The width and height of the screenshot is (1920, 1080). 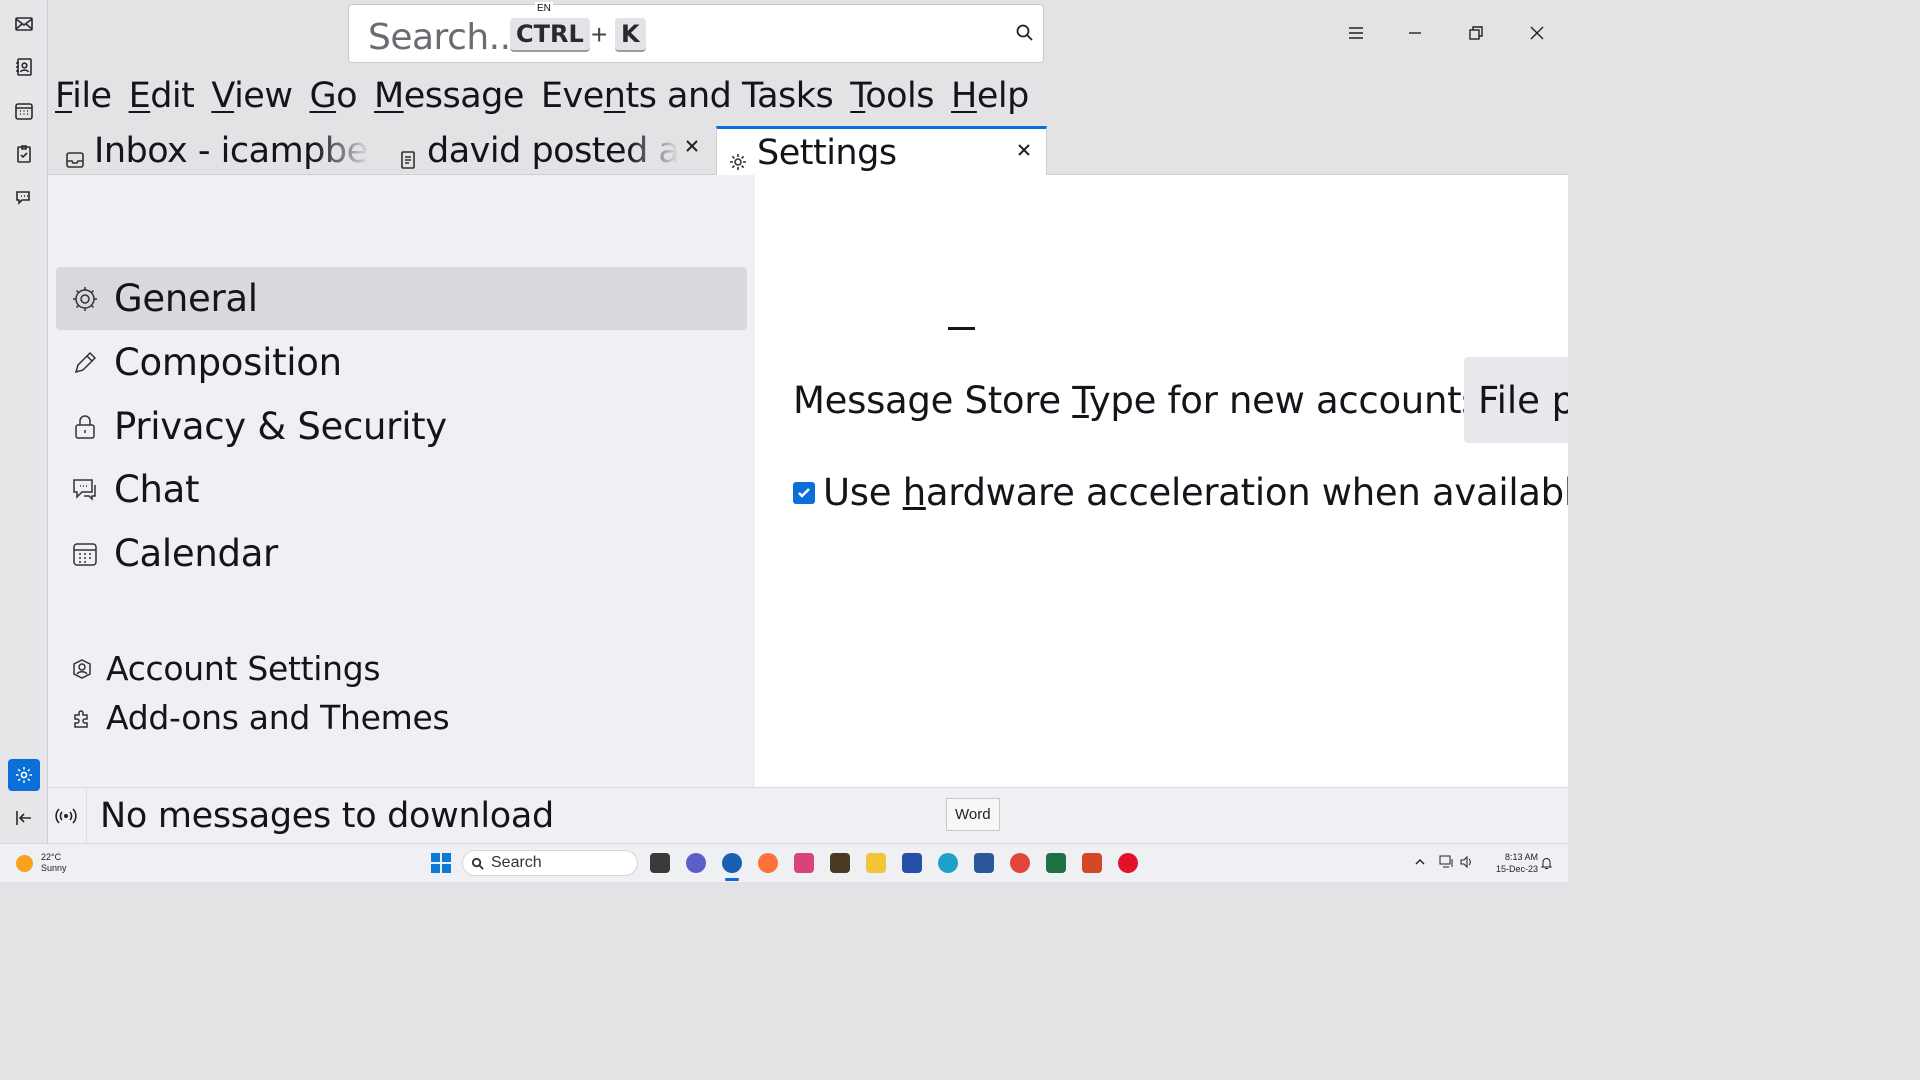 I want to click on status-text: No messages to download, so click(x=327, y=816).